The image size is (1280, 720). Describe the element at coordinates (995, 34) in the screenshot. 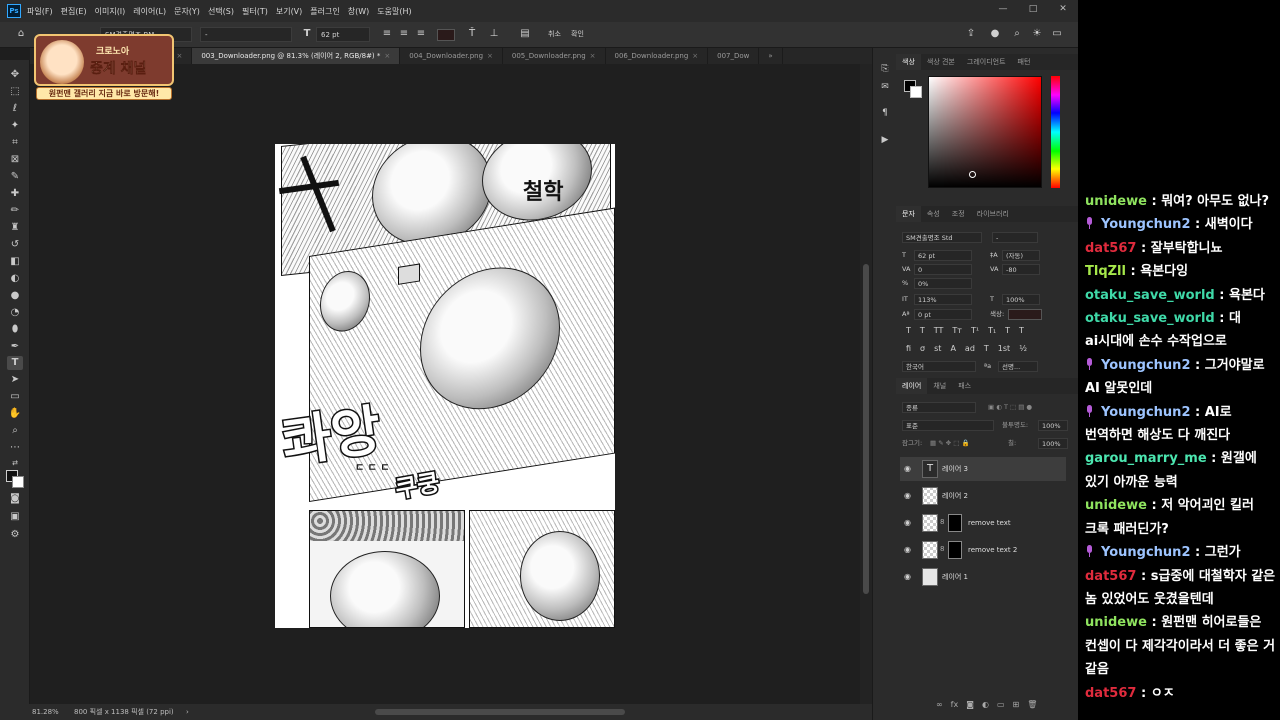

I see `notification-icon: ●` at that location.